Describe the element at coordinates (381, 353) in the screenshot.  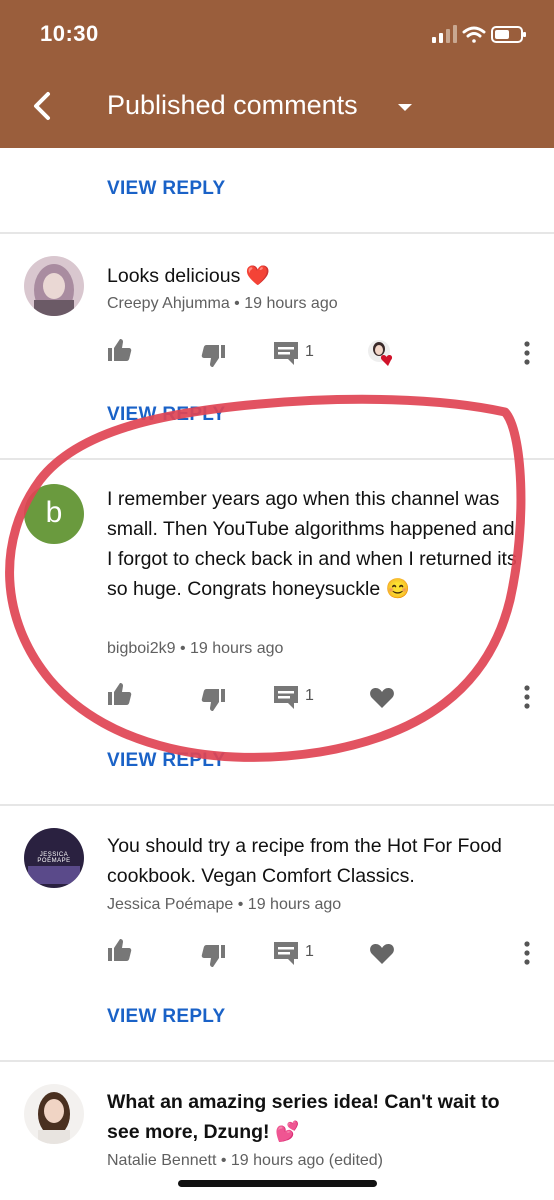
I see `creator-heart-icon` at that location.